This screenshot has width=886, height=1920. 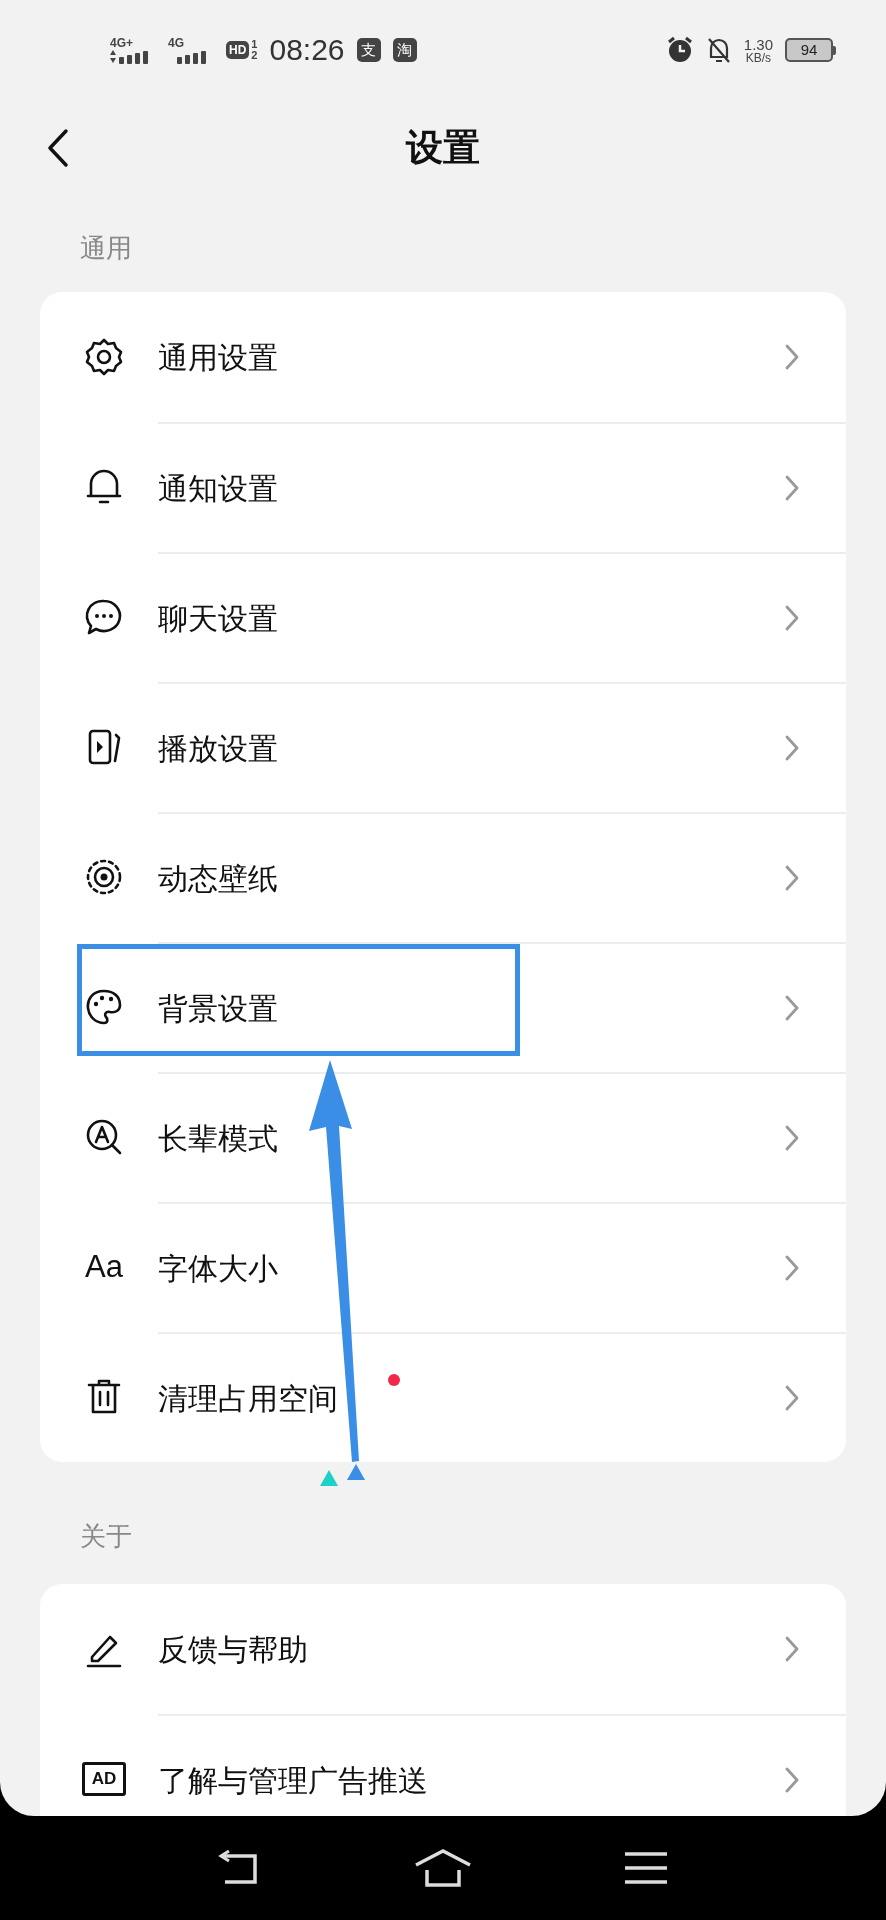 I want to click on clock-time: 08:26, so click(x=307, y=50).